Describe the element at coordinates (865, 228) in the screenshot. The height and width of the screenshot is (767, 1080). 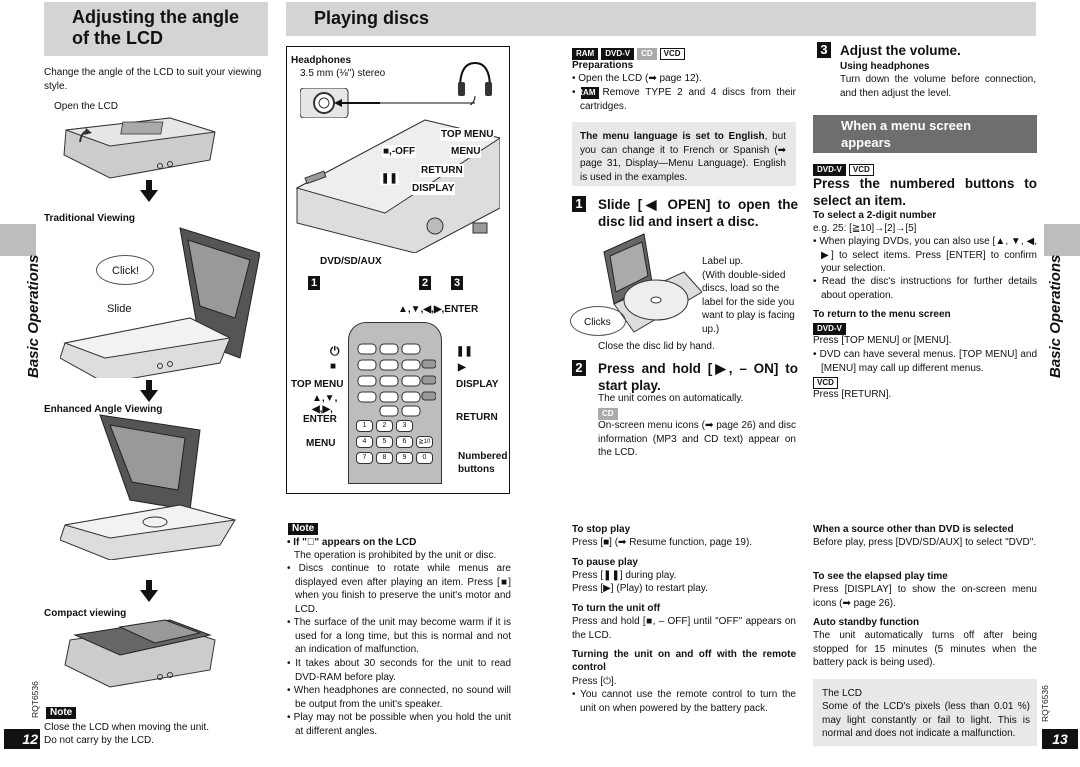
I see `two-digit-example: e.g. 25: [≧10]→[2]→[5]` at that location.